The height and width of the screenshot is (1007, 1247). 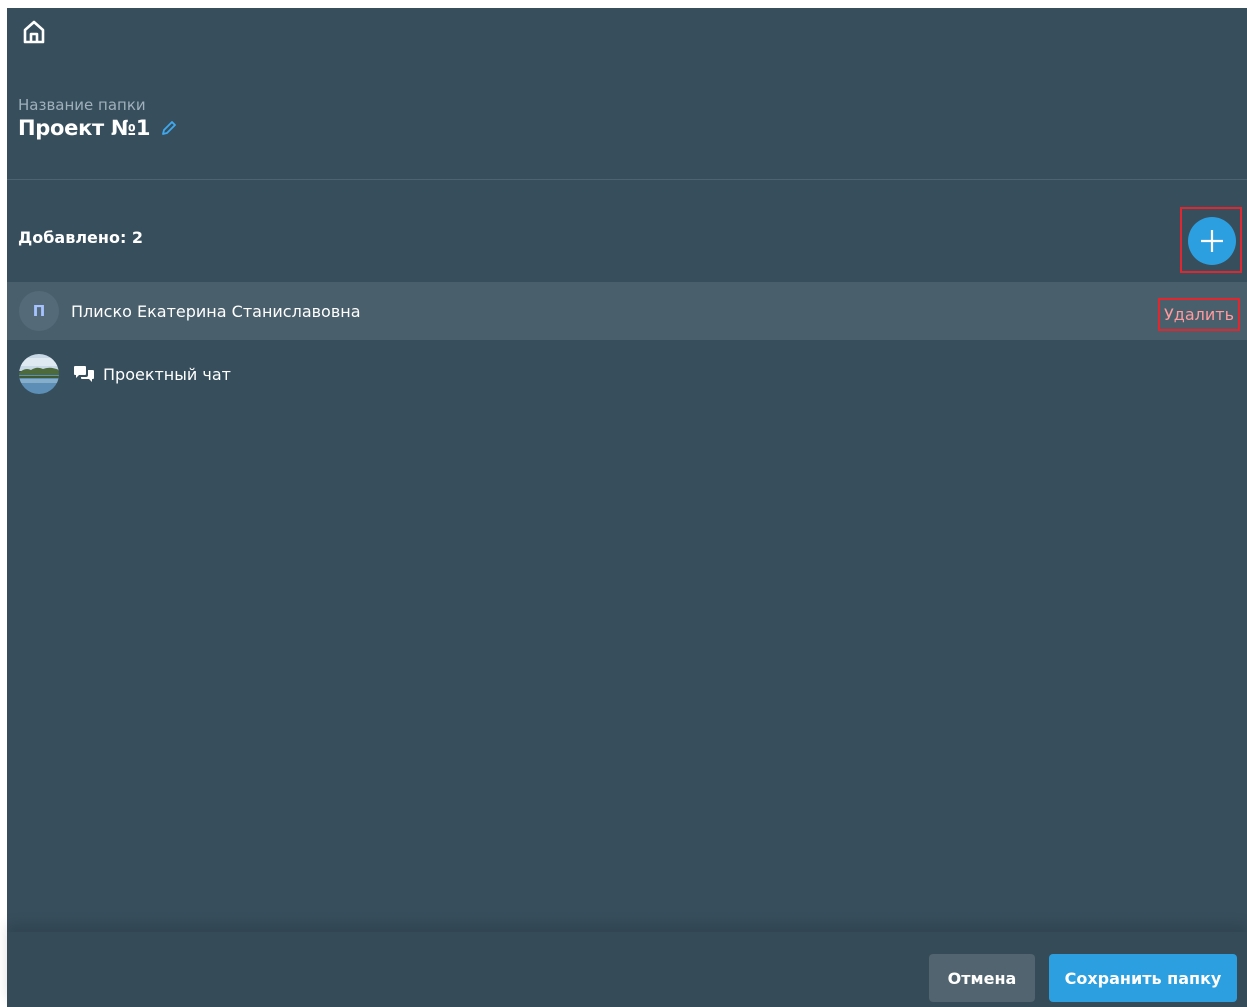 What do you see at coordinates (627, 311) in the screenshot?
I see `list-item: П Плиско Екатерина Станиславовна Удалить` at bounding box center [627, 311].